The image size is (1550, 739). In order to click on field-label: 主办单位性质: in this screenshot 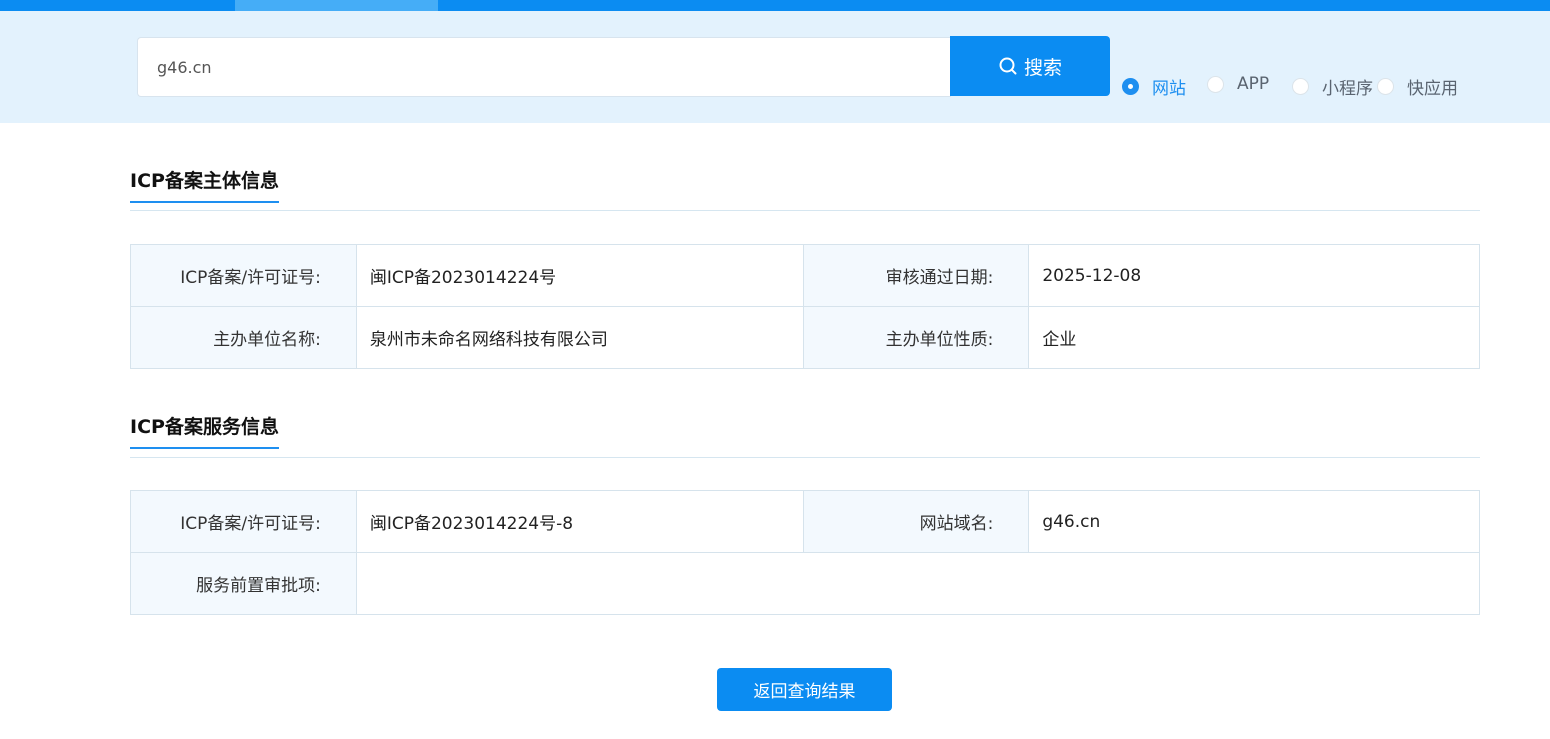, I will do `click(916, 337)`.